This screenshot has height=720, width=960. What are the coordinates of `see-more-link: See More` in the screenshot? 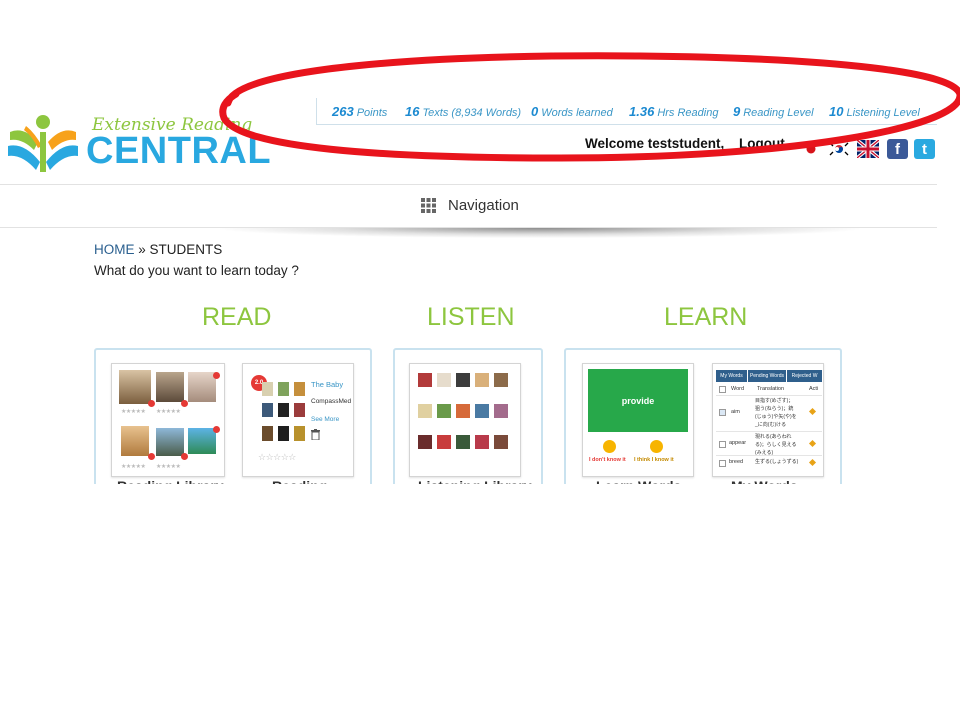 It's located at (325, 419).